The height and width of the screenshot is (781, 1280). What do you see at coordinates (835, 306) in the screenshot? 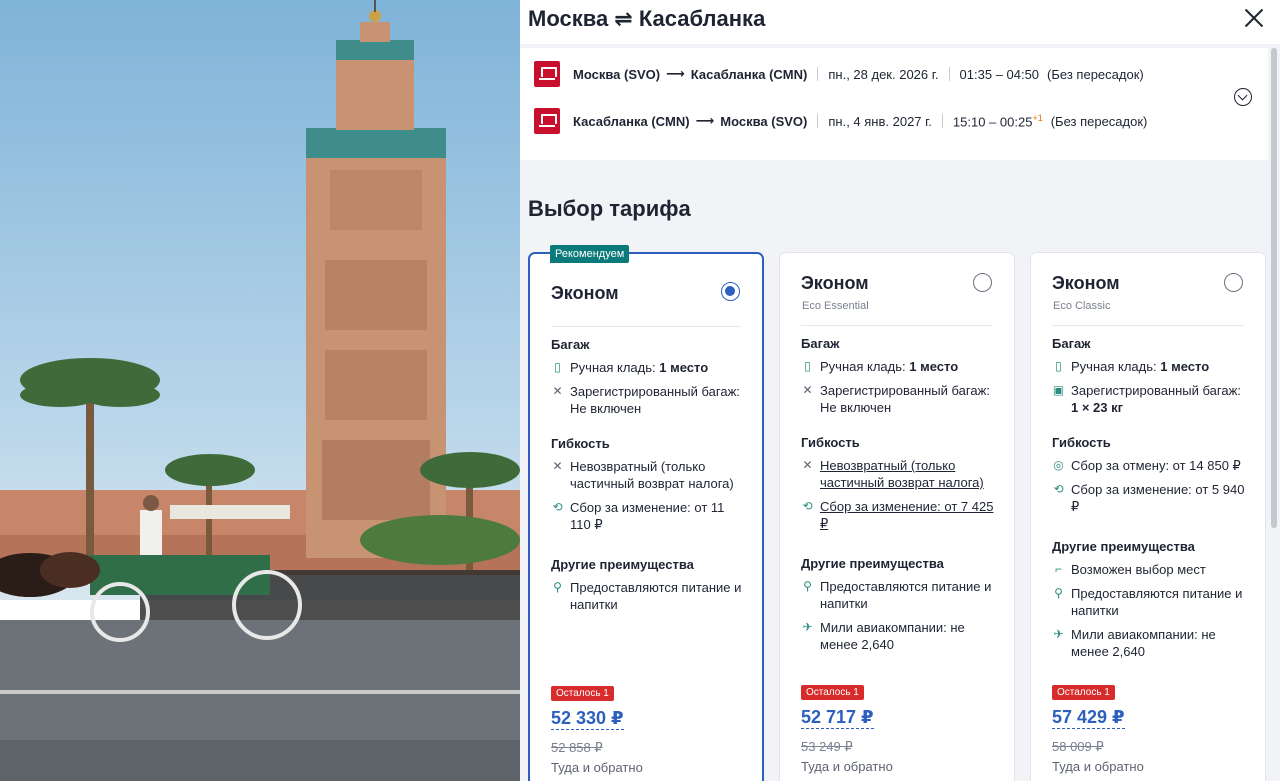
I see `fare-subtitle: Eco Essential` at bounding box center [835, 306].